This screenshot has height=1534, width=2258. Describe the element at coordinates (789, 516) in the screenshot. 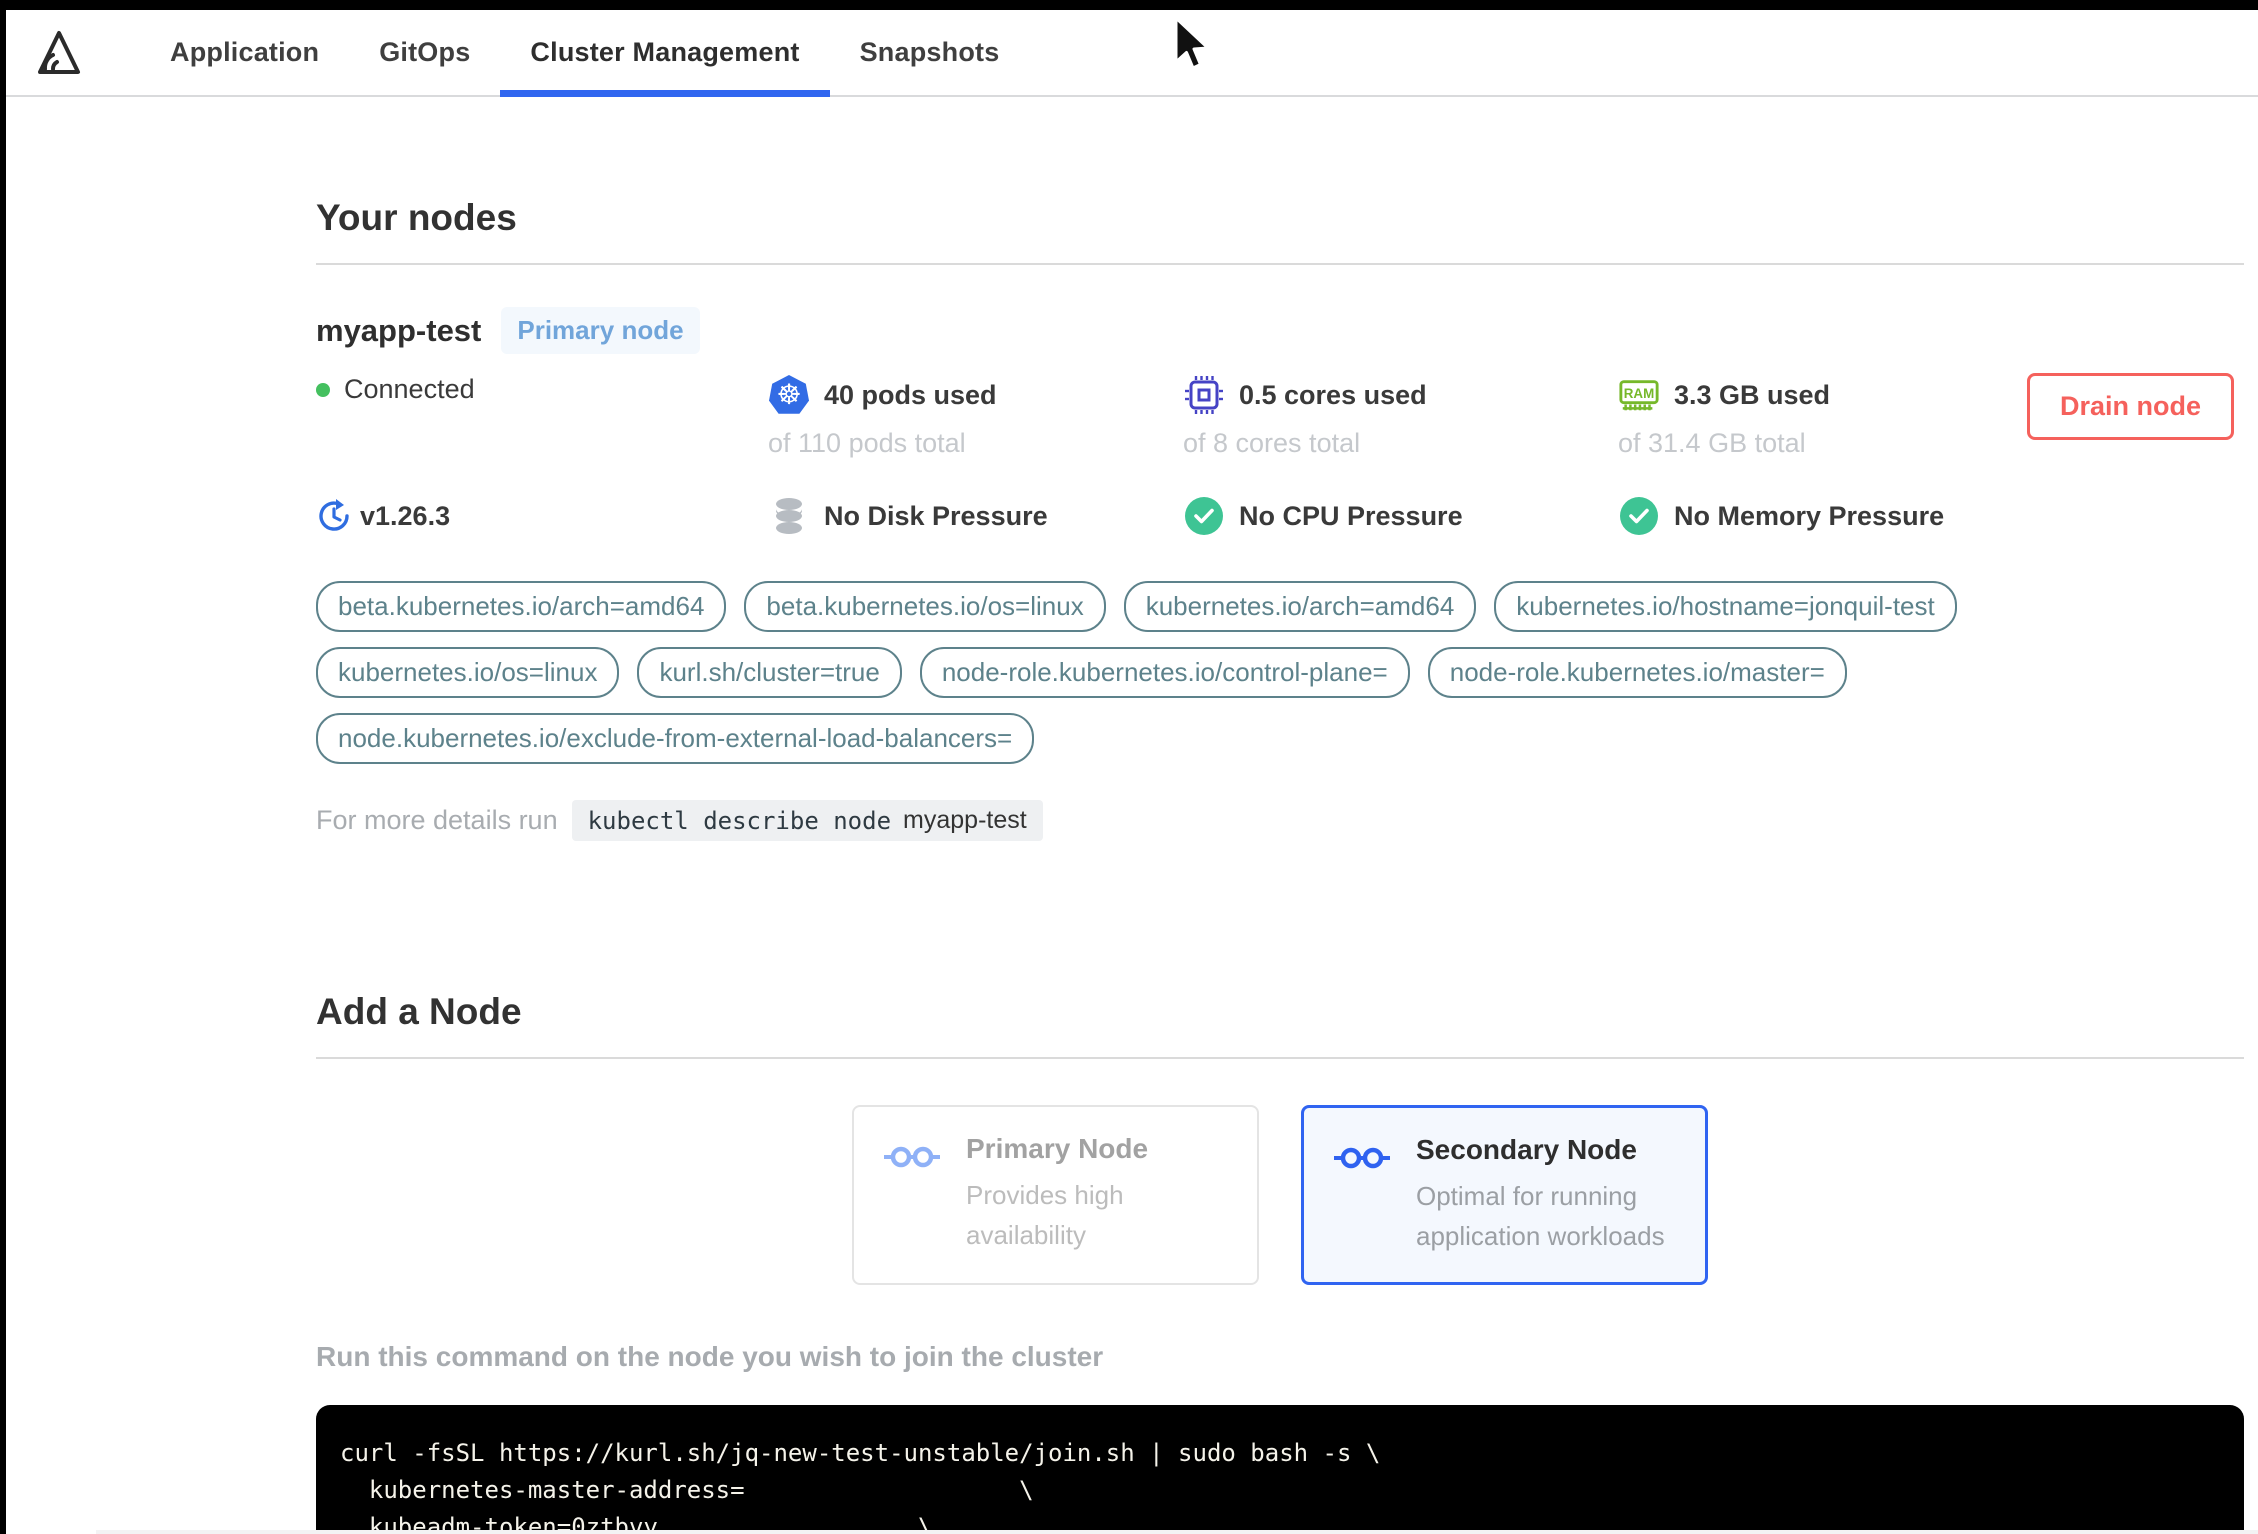

I see `disk-icon` at that location.